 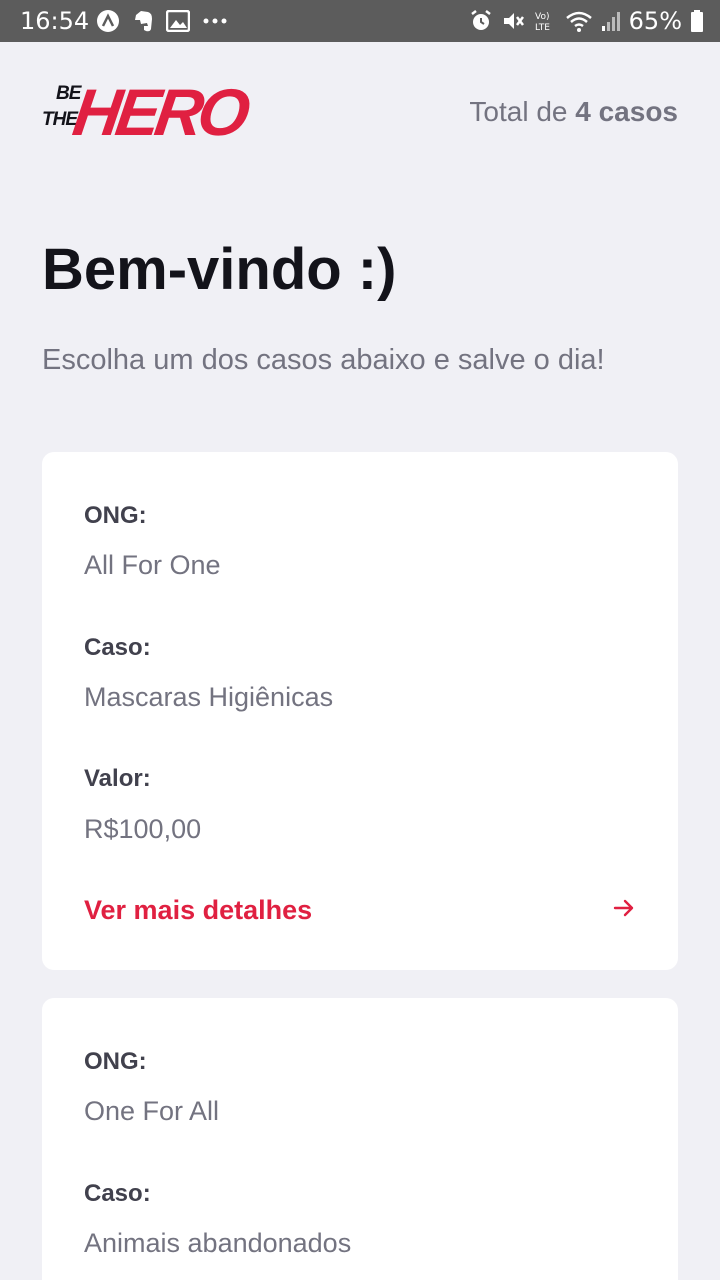 I want to click on wifi-icon, so click(x=579, y=21).